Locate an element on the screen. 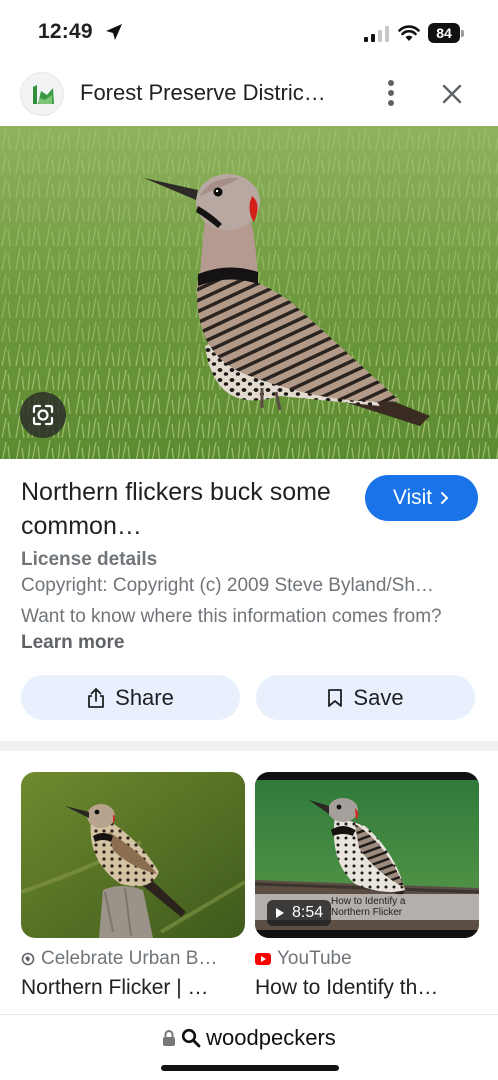  visit-button: Visit is located at coordinates (421, 498).